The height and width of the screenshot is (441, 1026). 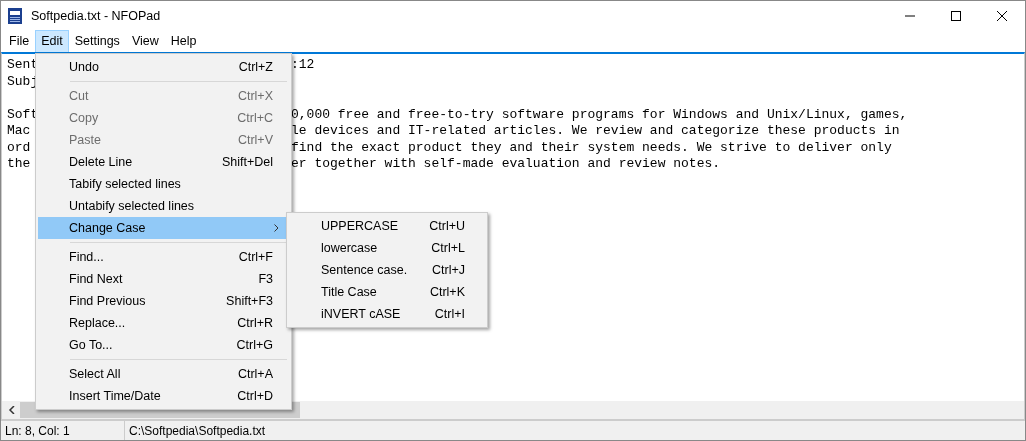 What do you see at coordinates (599, 114) in the screenshot?
I see `text-line-fragment: 0,000 free and free-to-try software programs for Windows and Unix/Linux, games,` at bounding box center [599, 114].